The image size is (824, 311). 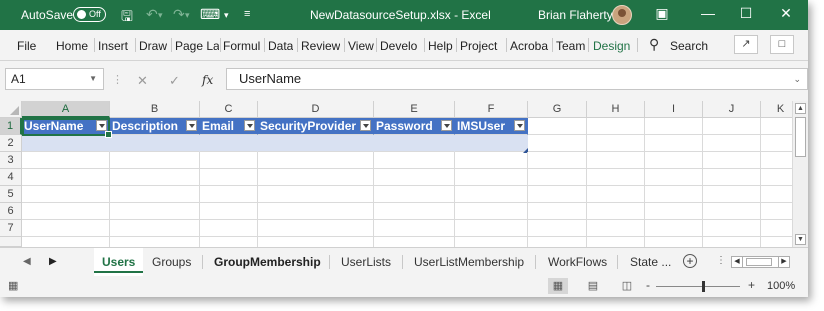 I want to click on row-header, so click(x=11, y=242).